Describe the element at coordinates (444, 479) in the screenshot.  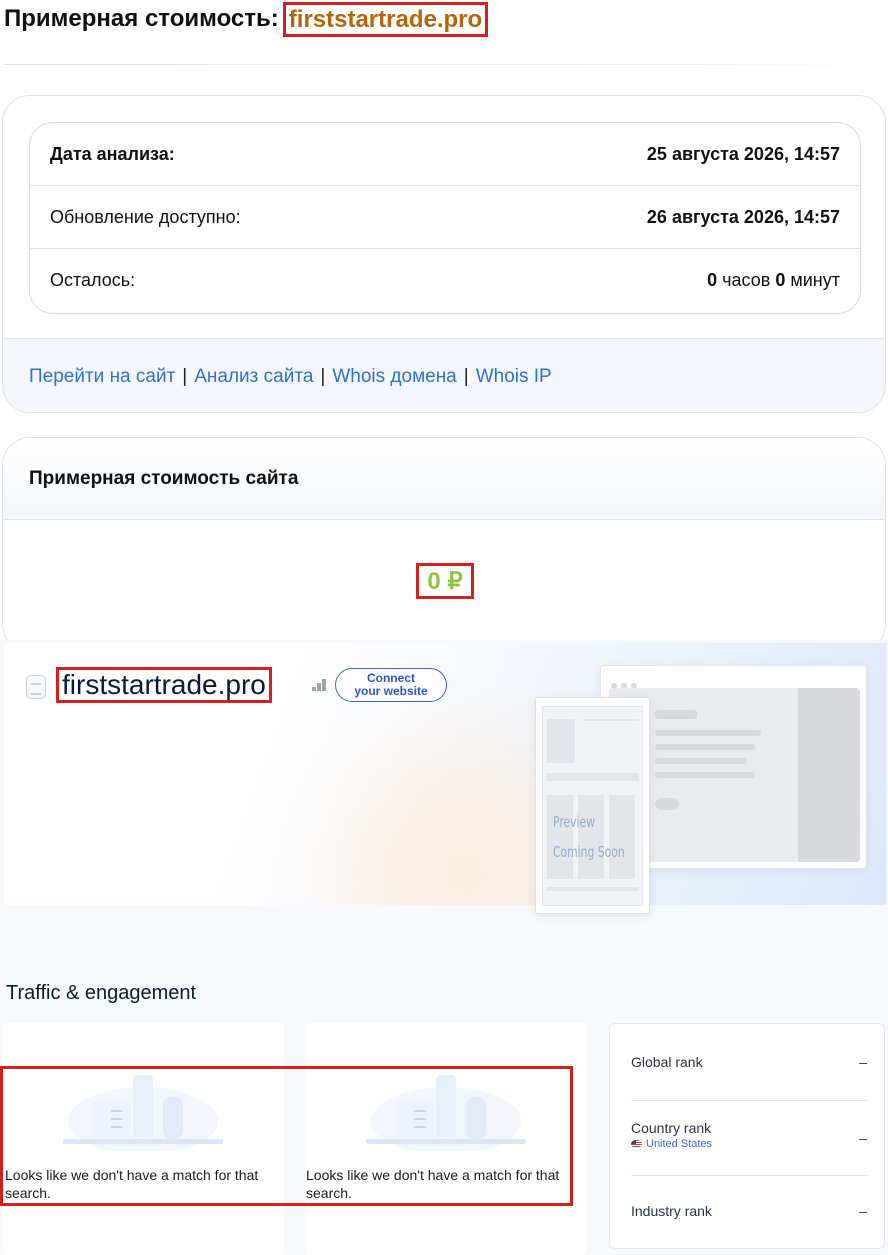
I see `valuation-heading: Примерная стоимость сайта` at that location.